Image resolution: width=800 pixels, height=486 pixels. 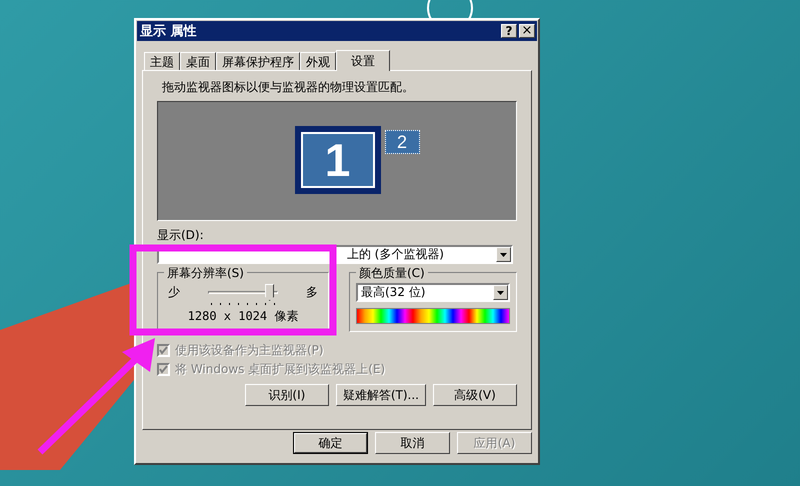 What do you see at coordinates (392, 273) in the screenshot?
I see `group-title: 颜色质量(C)` at bounding box center [392, 273].